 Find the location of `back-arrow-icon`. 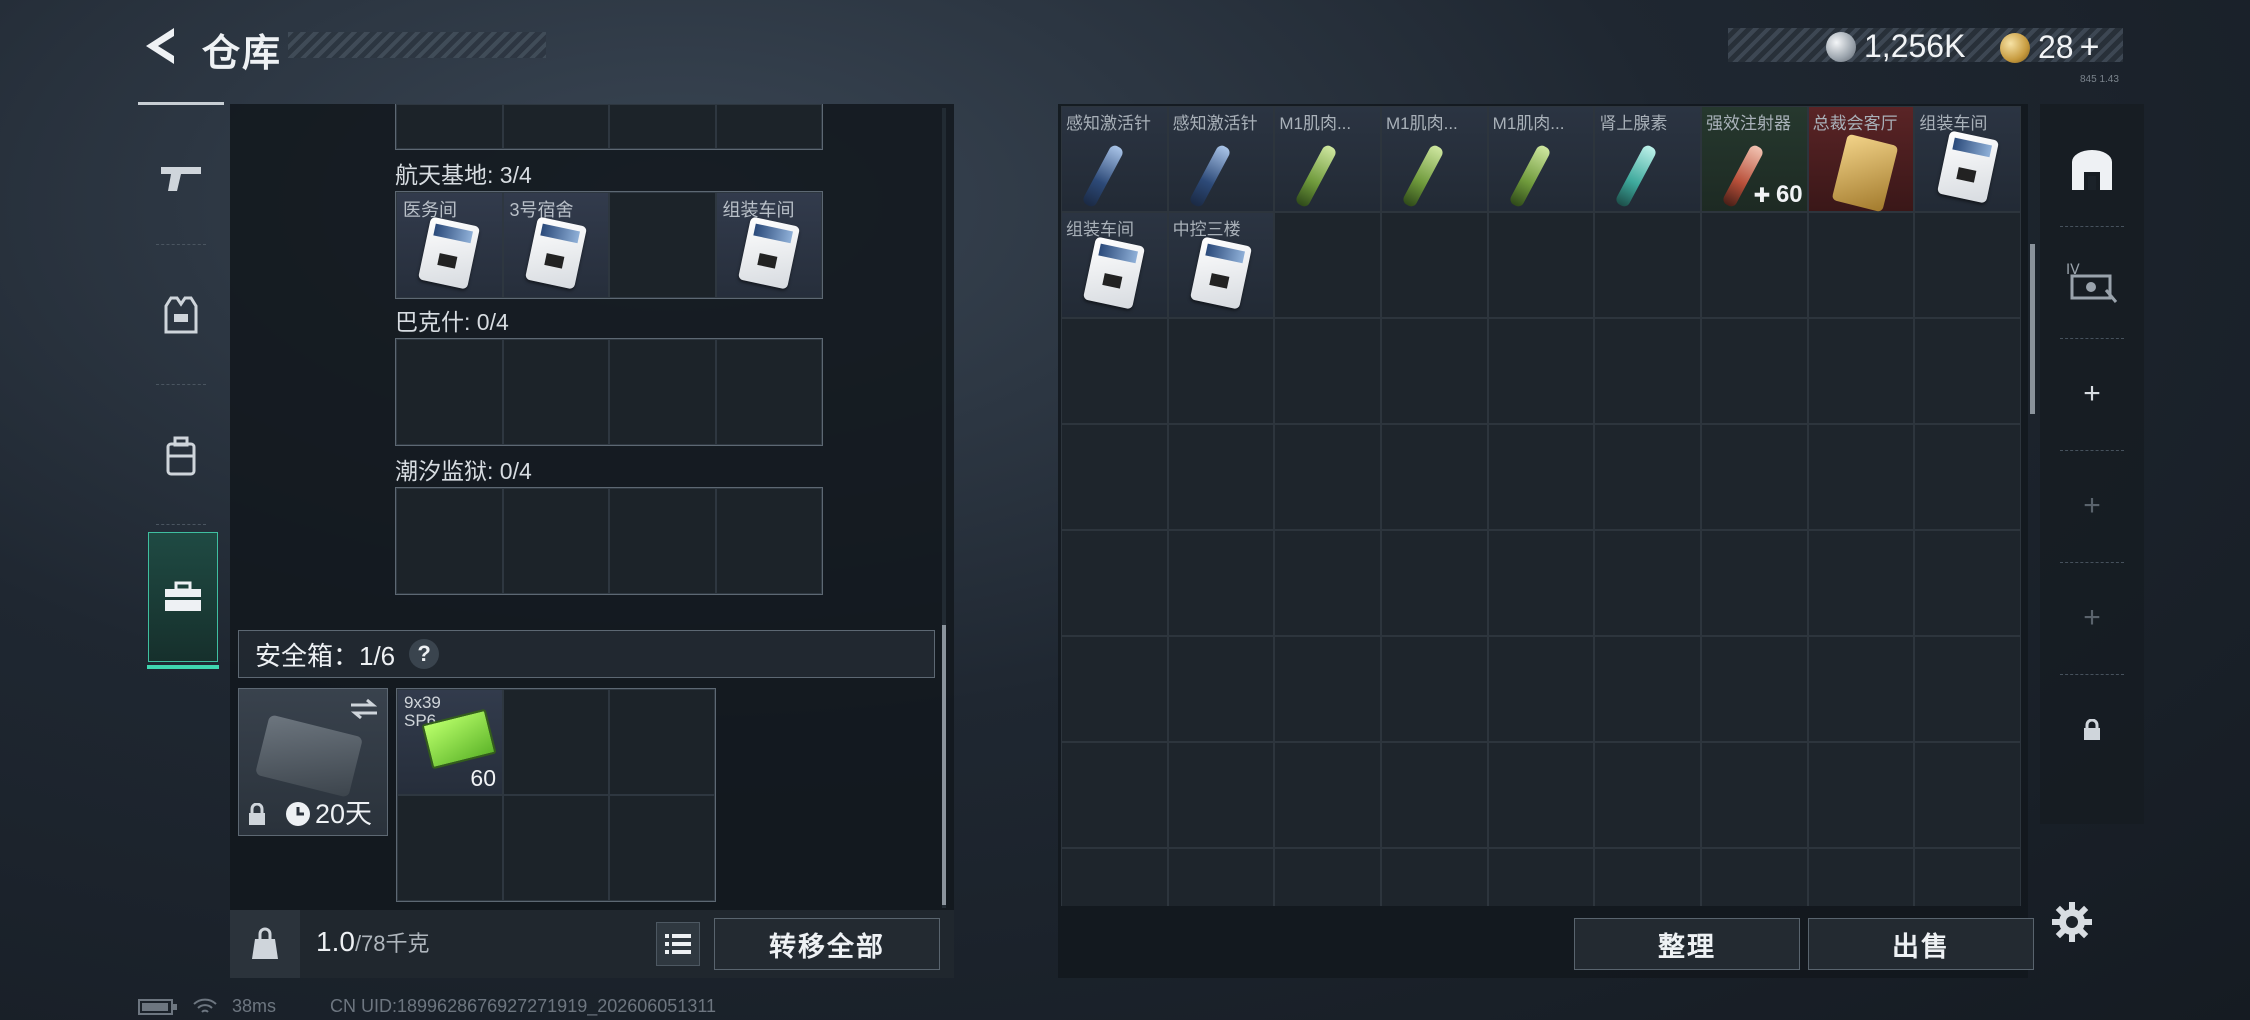

back-arrow-icon is located at coordinates (160, 46).